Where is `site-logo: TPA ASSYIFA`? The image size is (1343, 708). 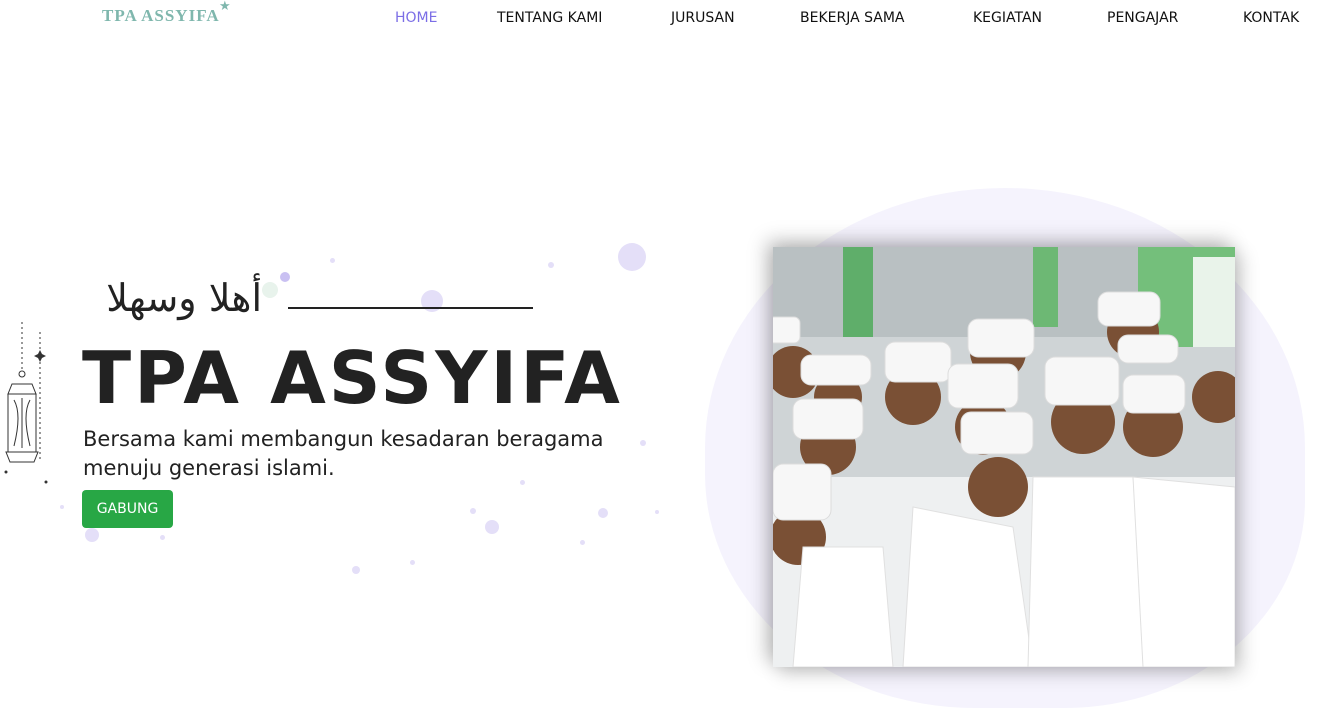
site-logo: TPA ASSYIFA is located at coordinates (161, 16).